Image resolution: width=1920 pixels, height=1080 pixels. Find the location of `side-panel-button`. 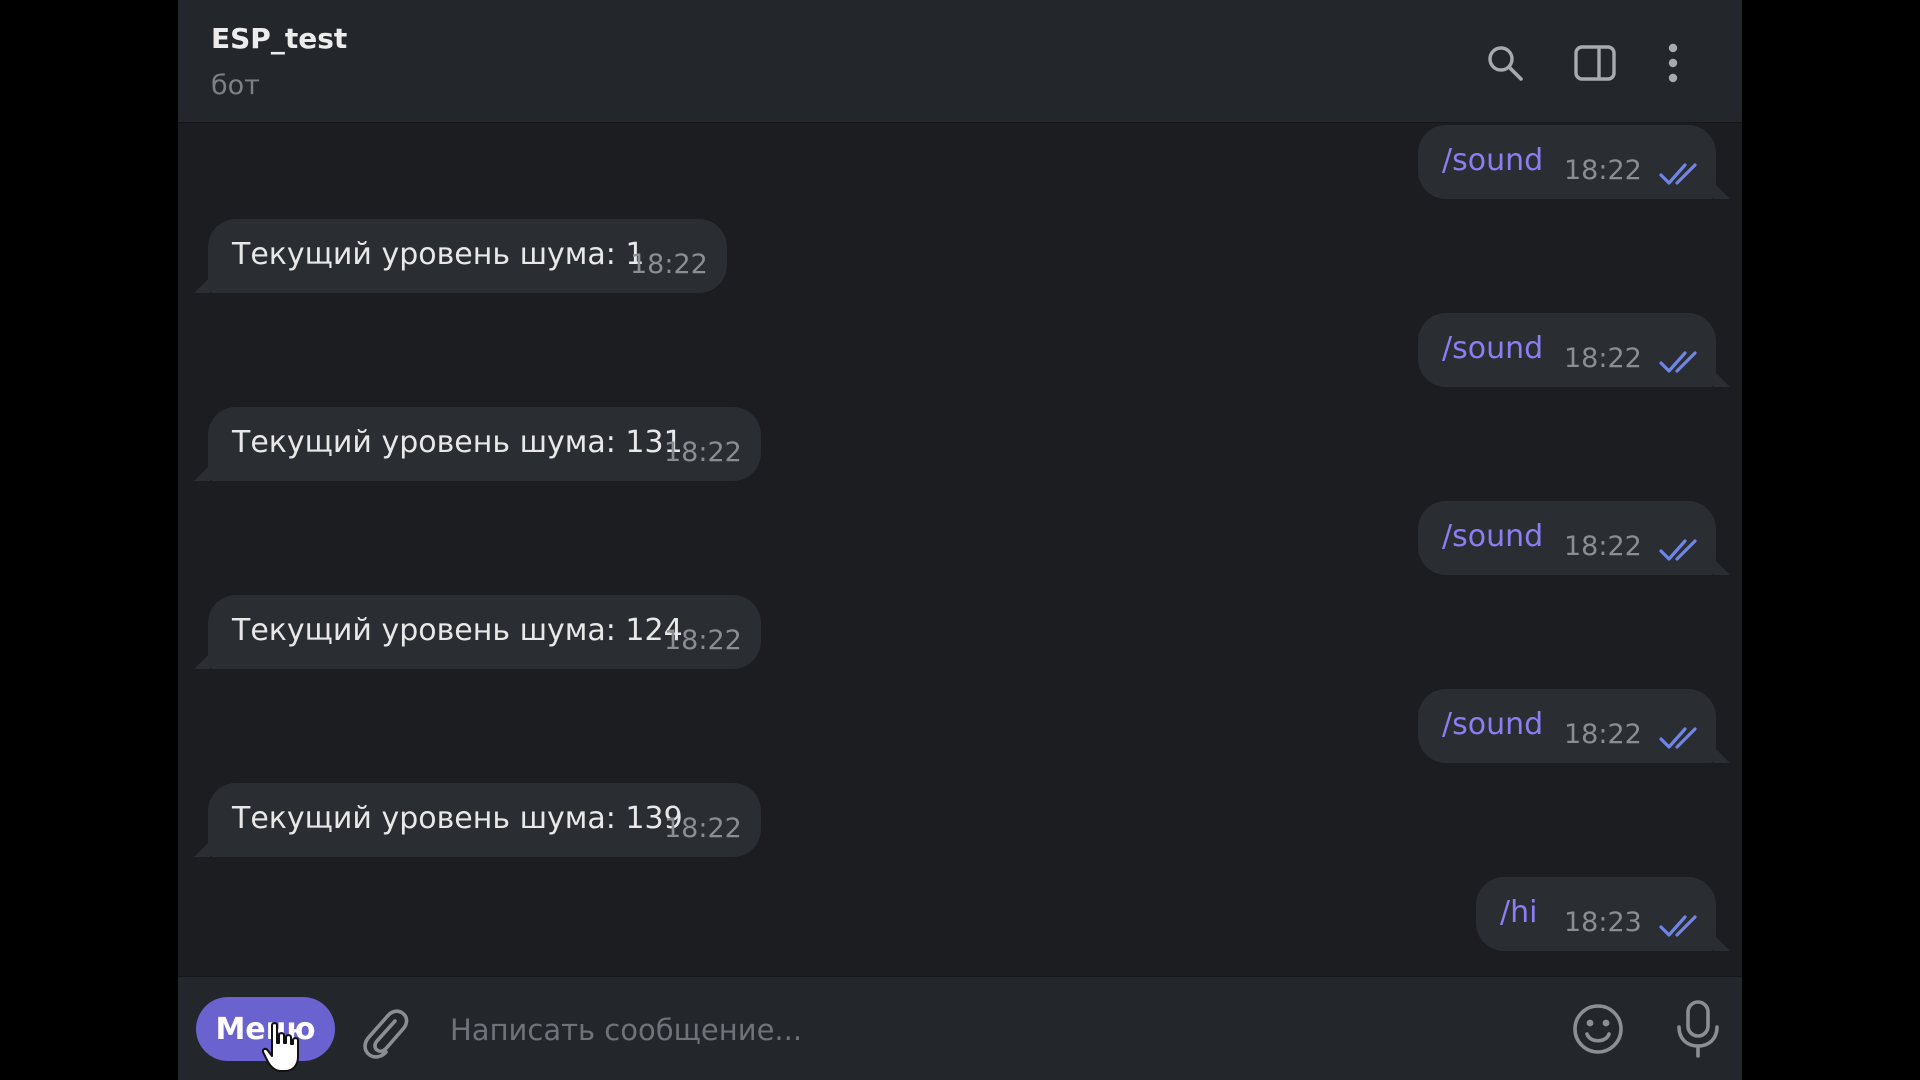

side-panel-button is located at coordinates (1595, 63).